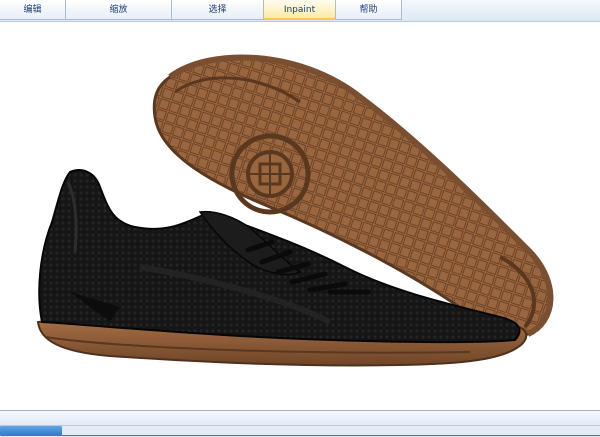 The image size is (600, 437). Describe the element at coordinates (369, 10) in the screenshot. I see `tab-help: 帮助` at that location.